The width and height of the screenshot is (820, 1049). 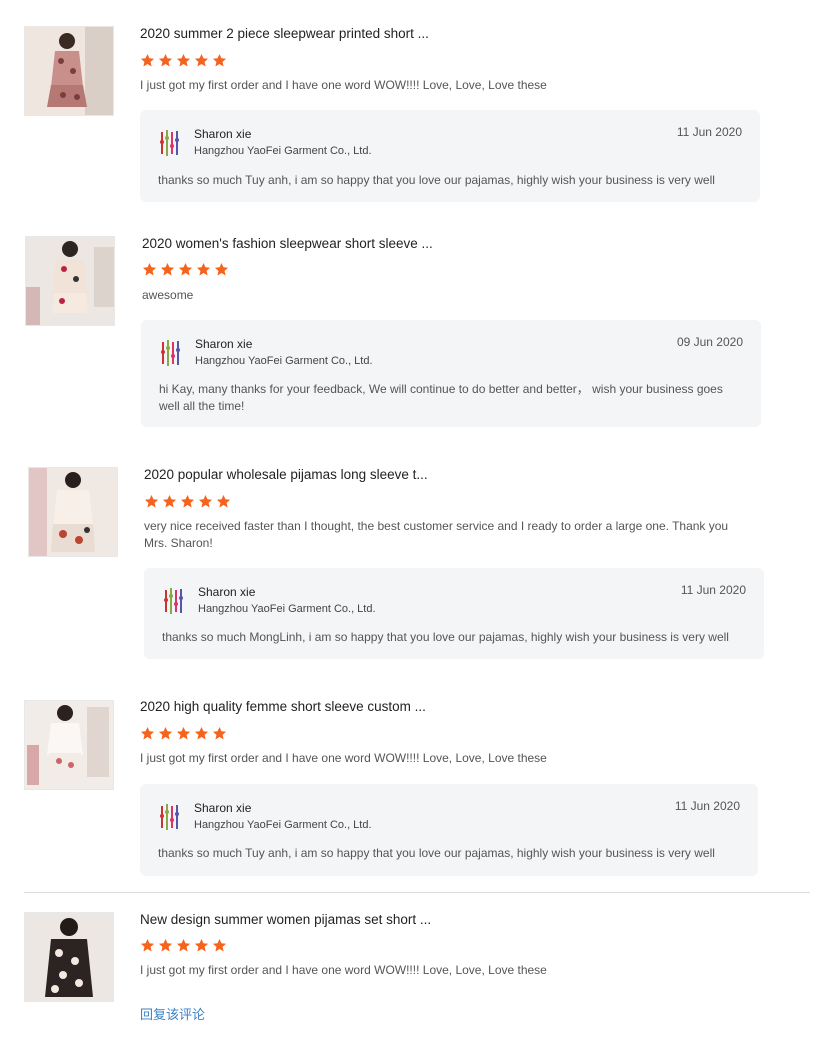 What do you see at coordinates (417, 892) in the screenshot?
I see `section-divider` at bounding box center [417, 892].